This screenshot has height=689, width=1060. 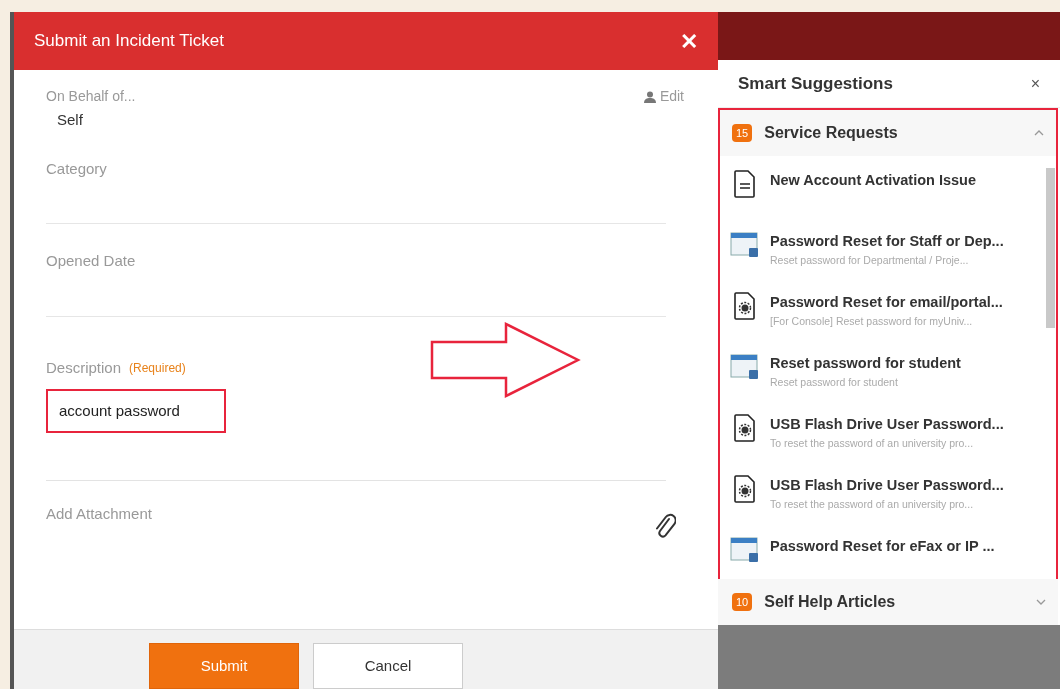 I want to click on item-subtitle: Reset password for student, so click(x=834, y=382).